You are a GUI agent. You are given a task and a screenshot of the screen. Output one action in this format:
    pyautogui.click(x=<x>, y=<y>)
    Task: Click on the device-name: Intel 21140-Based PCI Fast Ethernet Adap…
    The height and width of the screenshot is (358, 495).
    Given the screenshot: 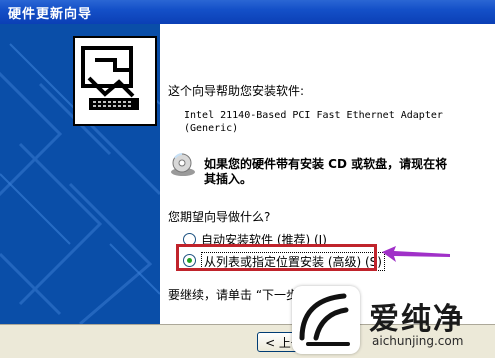 What is the action you would take?
    pyautogui.click(x=313, y=115)
    